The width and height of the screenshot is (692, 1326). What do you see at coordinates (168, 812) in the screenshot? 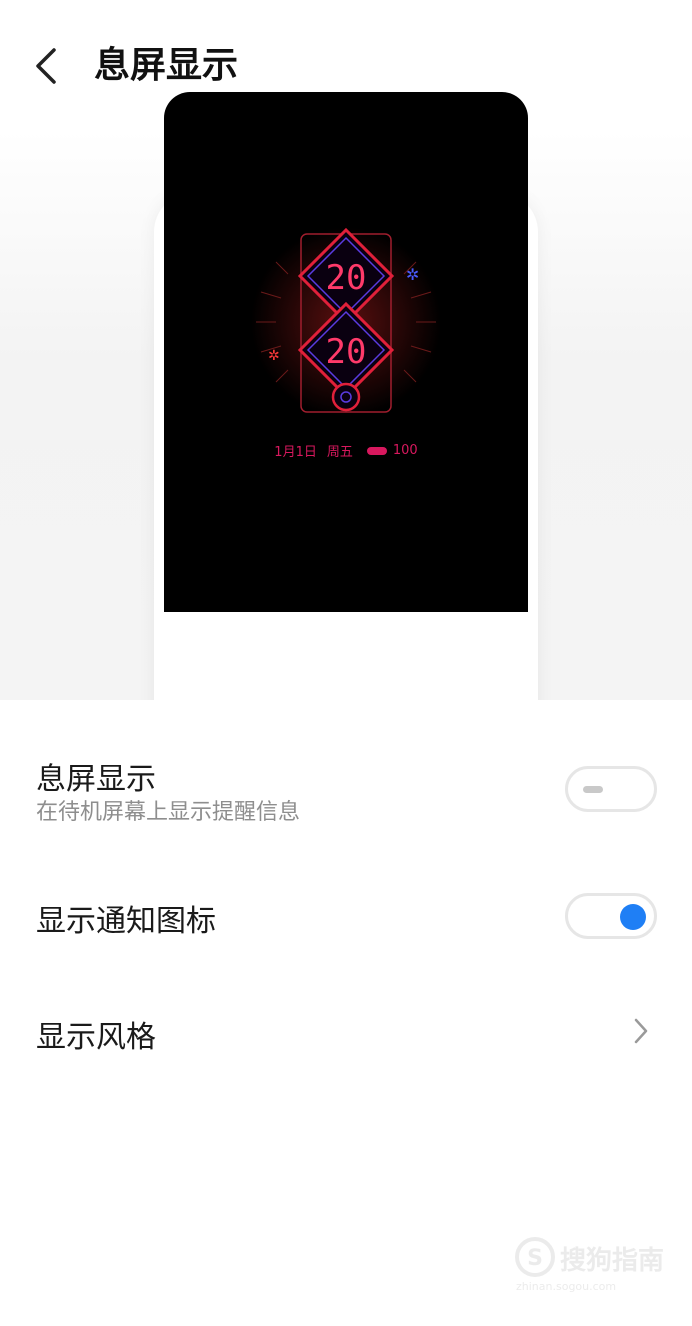
I see `setting-aod-subtitle: 在待机屏幕上显示提醒信息` at bounding box center [168, 812].